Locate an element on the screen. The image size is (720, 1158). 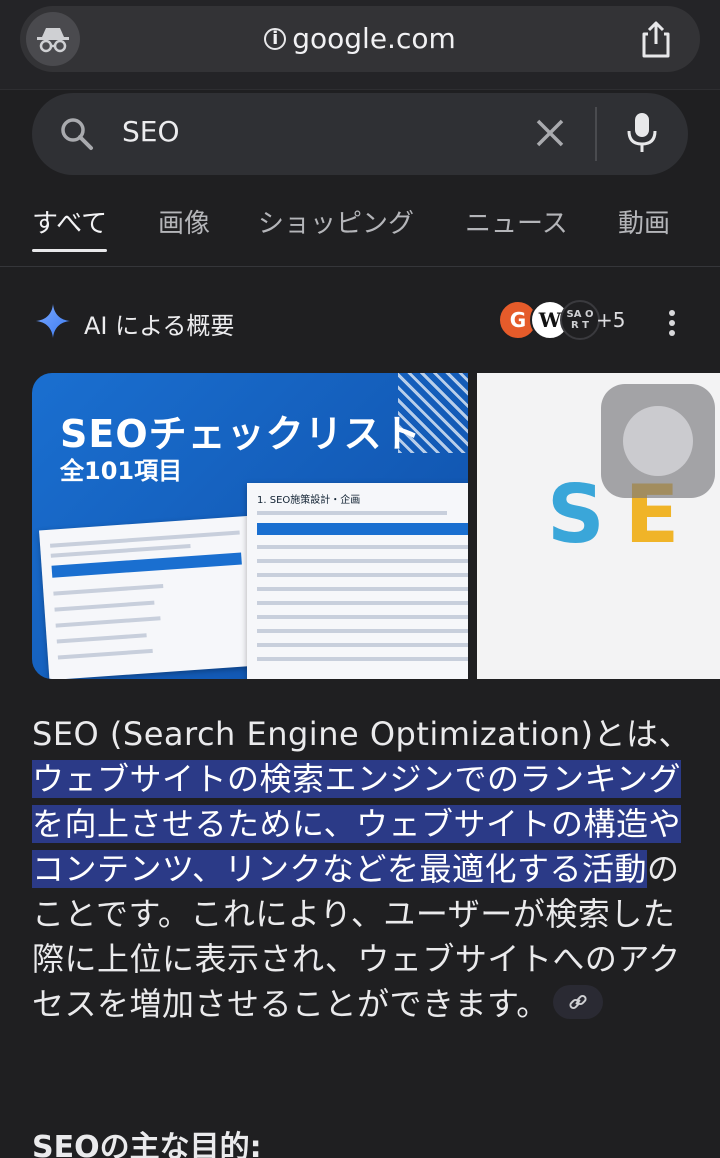
search-tabs: すべて 画像 ショッピング ニュース 動画 is located at coordinates (360, 231).